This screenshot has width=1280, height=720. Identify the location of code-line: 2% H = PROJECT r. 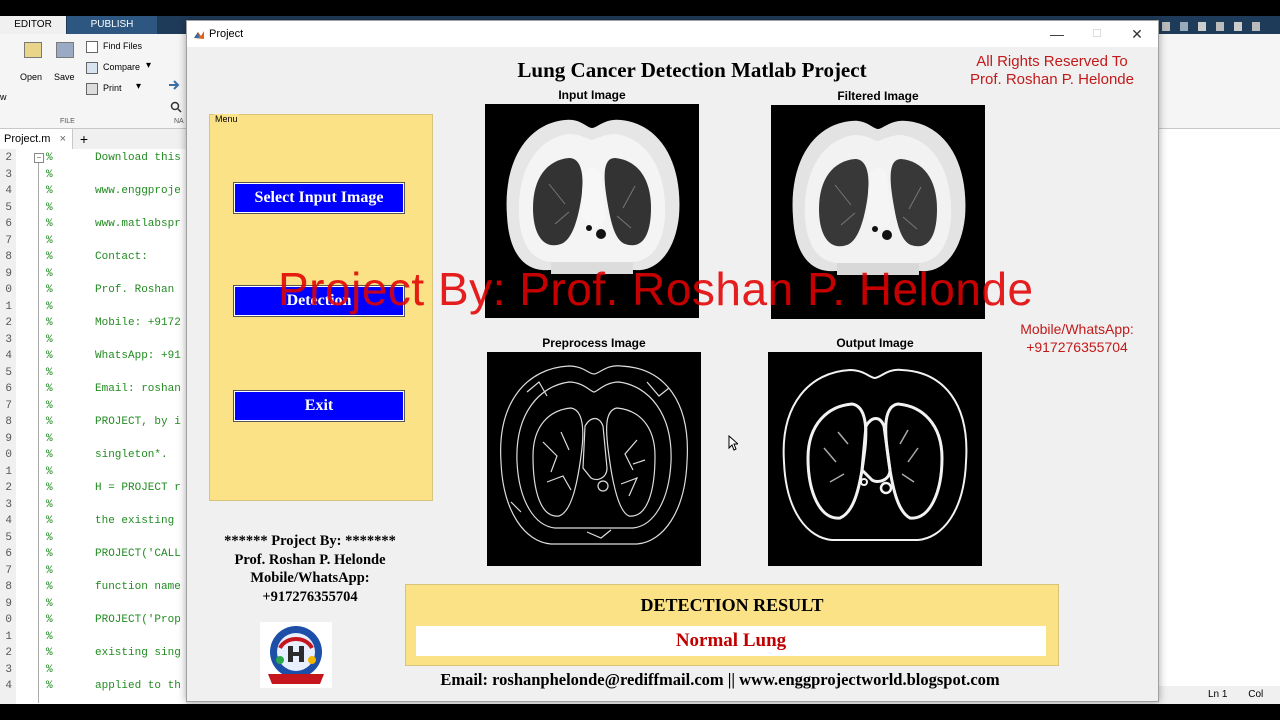
(93, 490).